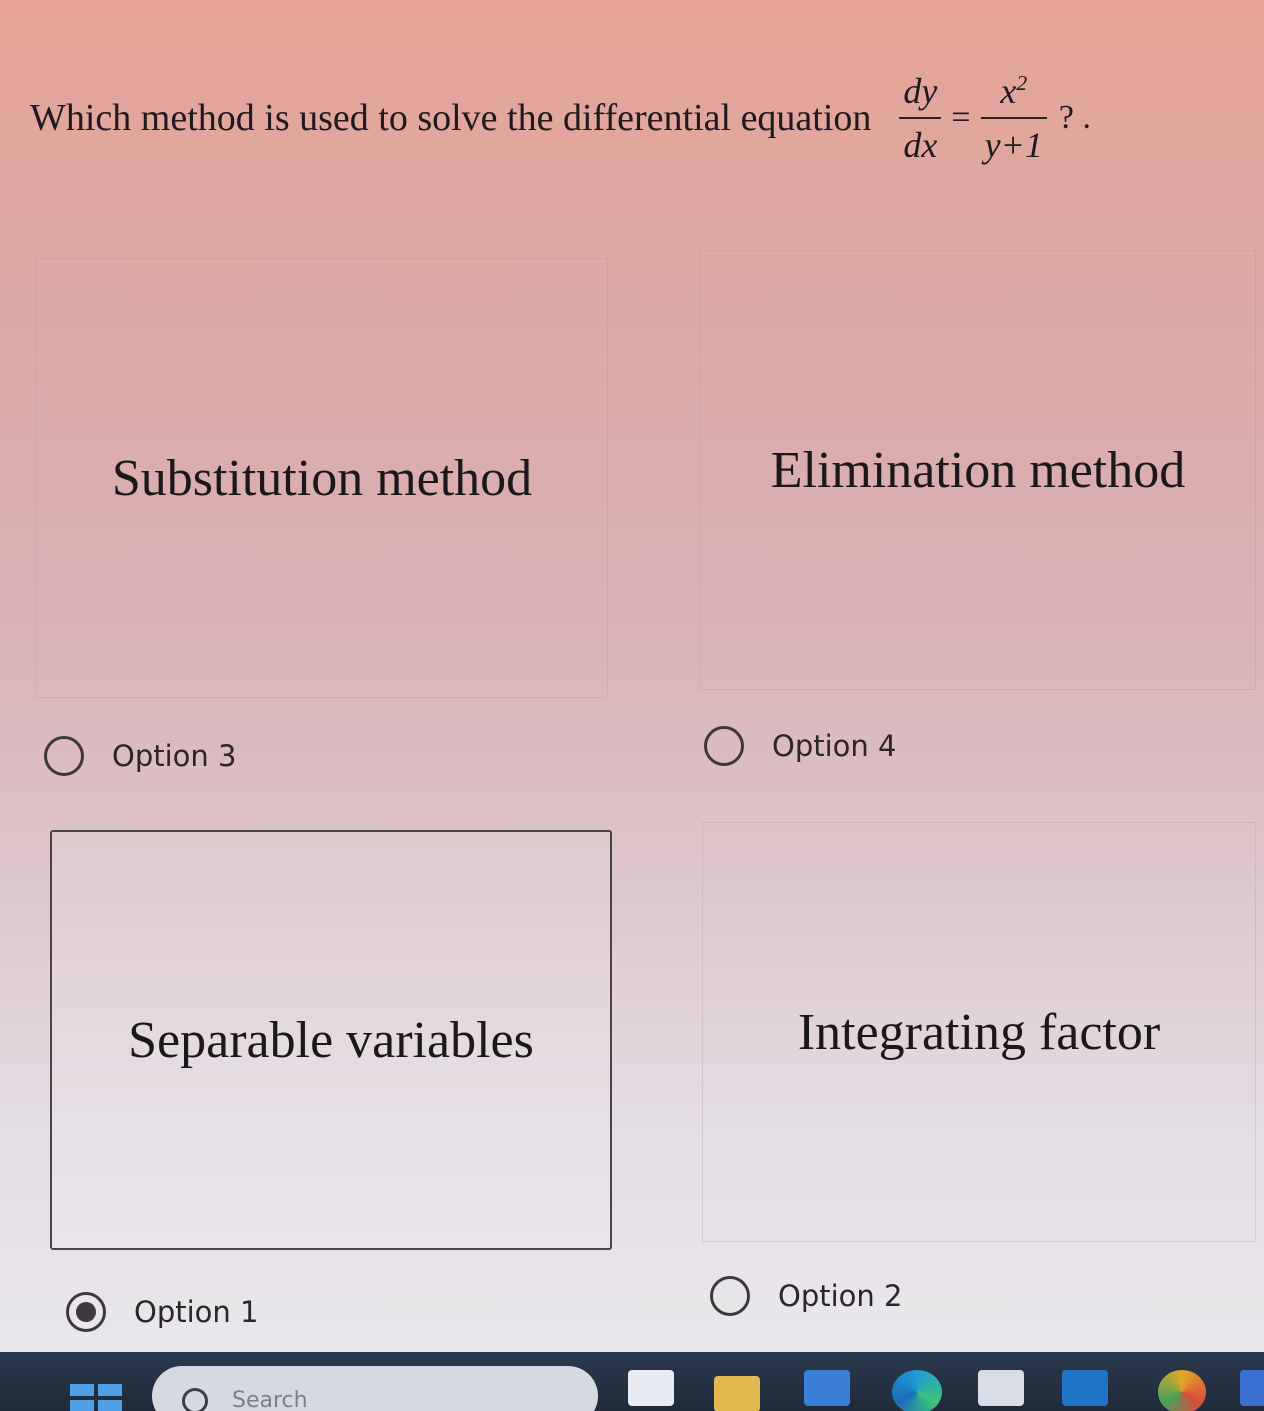 The width and height of the screenshot is (1264, 1411). I want to click on option-label: Option 4, so click(834, 746).